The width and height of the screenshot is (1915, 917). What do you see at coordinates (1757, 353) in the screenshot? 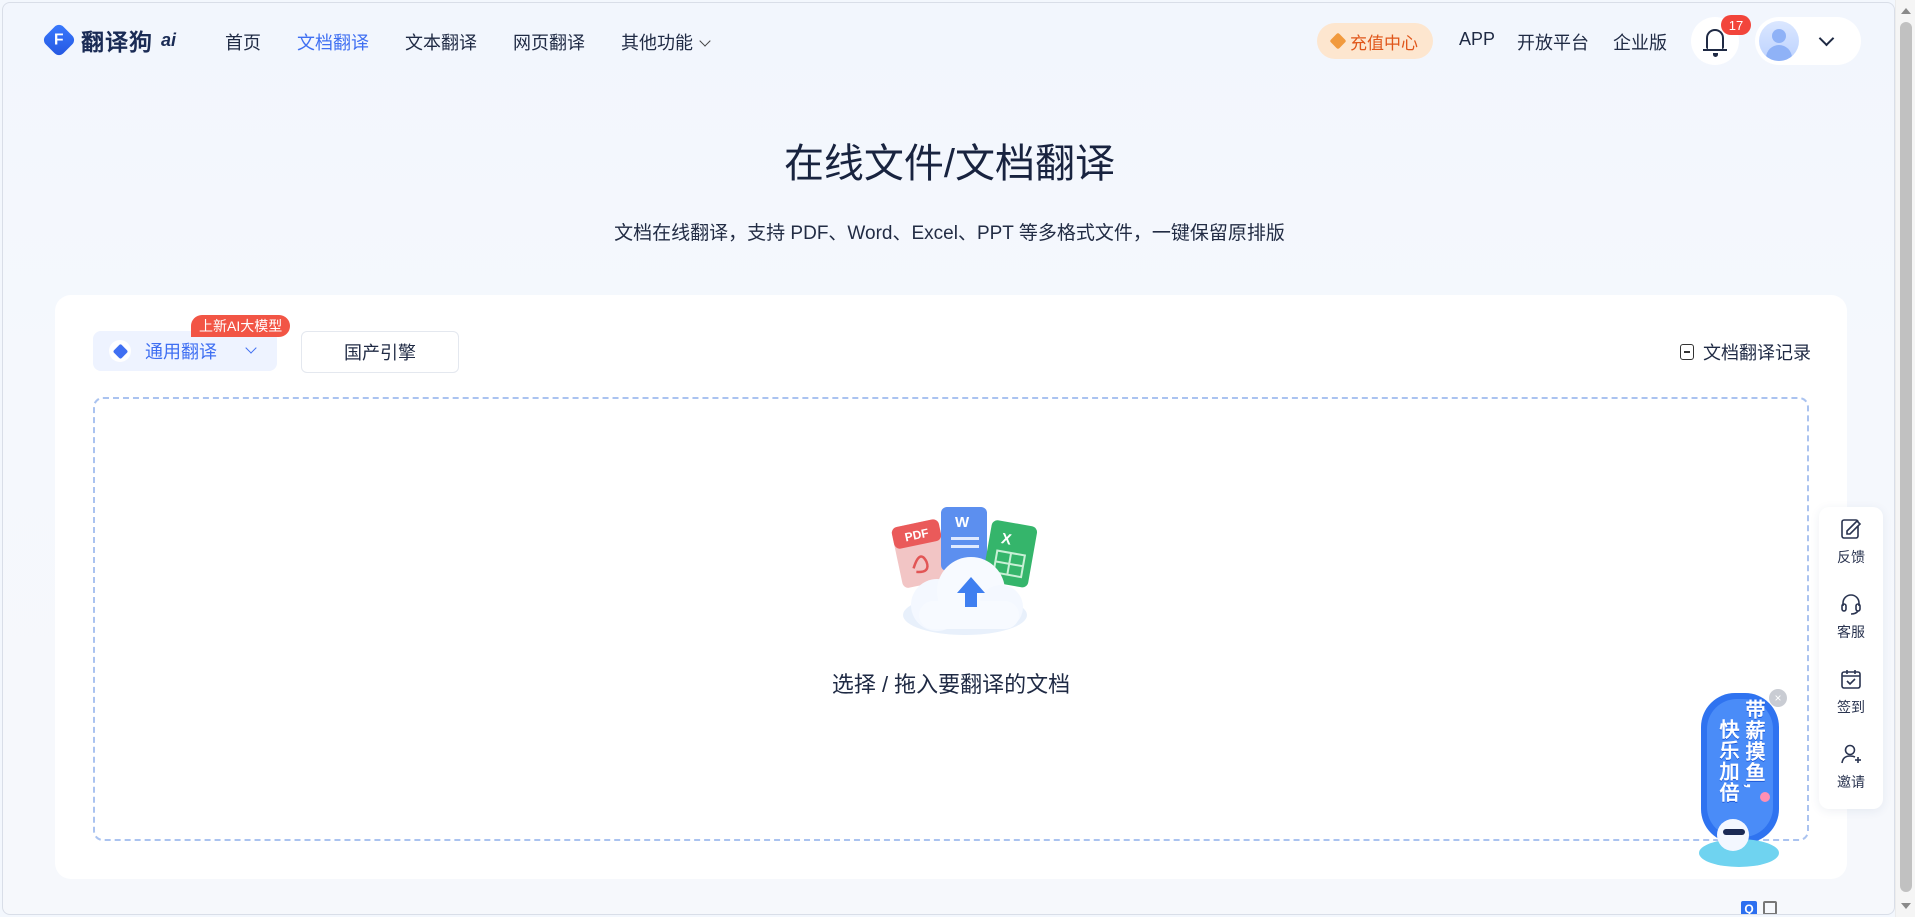
I see `history-label: 文档翻译记录` at bounding box center [1757, 353].